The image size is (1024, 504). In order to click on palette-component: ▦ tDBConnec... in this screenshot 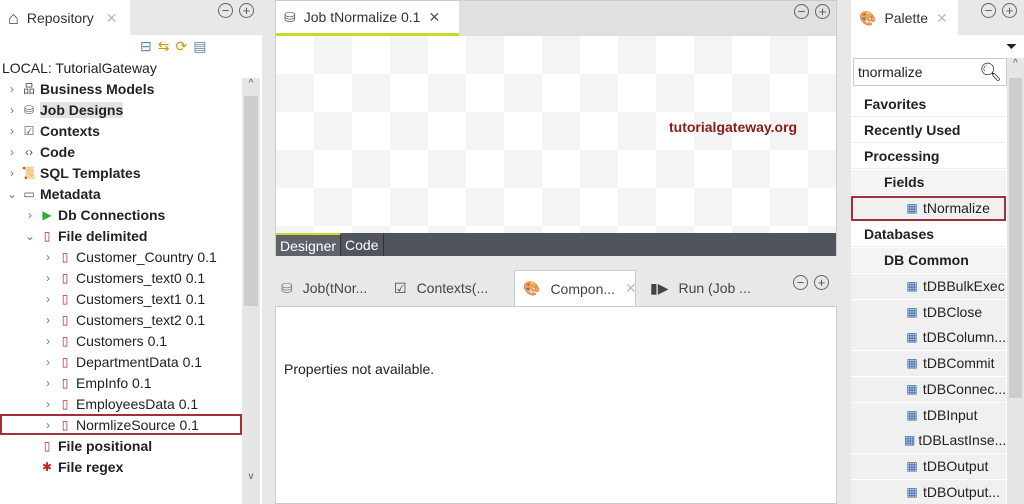, I will do `click(928, 389)`.